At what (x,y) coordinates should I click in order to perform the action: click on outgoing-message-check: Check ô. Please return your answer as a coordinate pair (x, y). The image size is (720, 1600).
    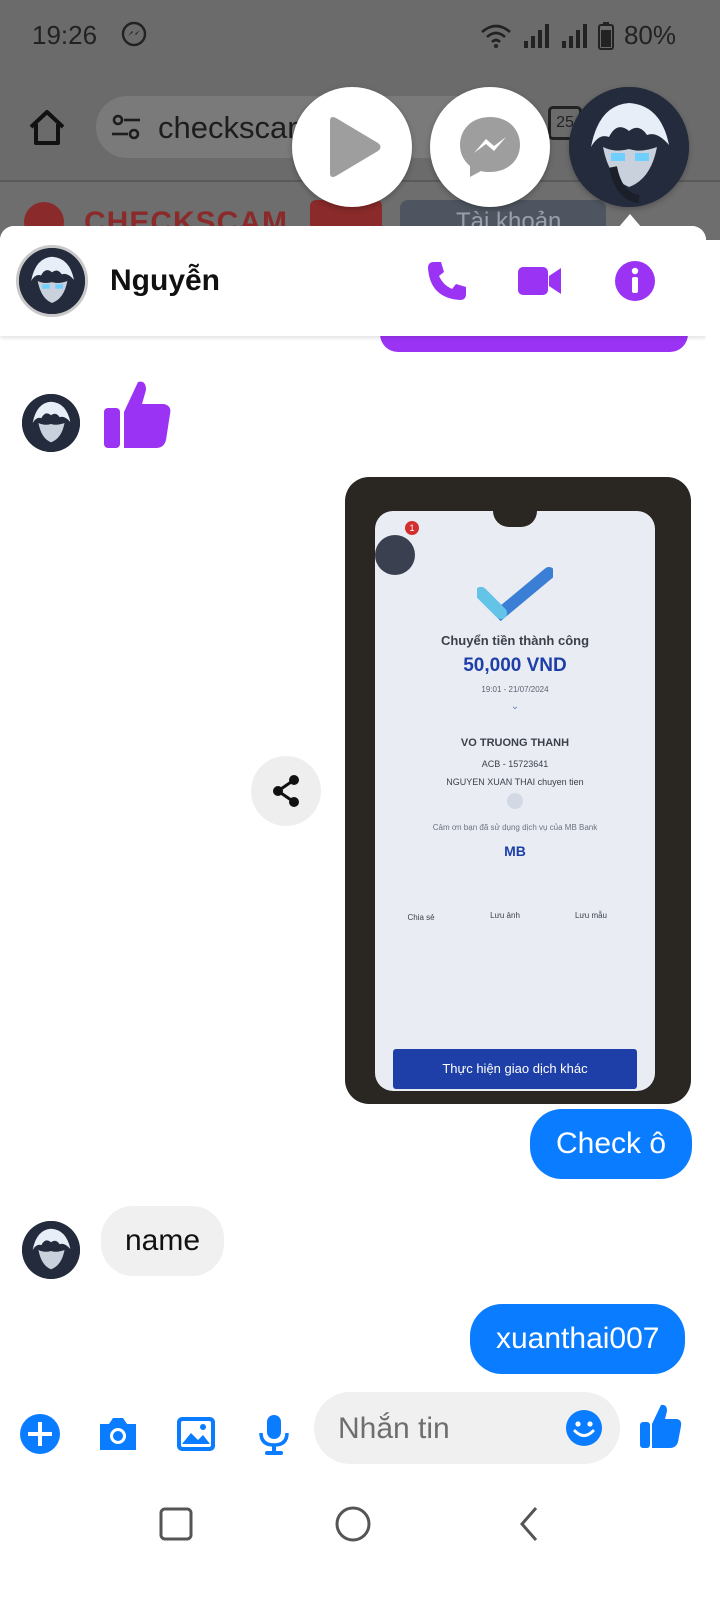
    Looking at the image, I should click on (611, 1144).